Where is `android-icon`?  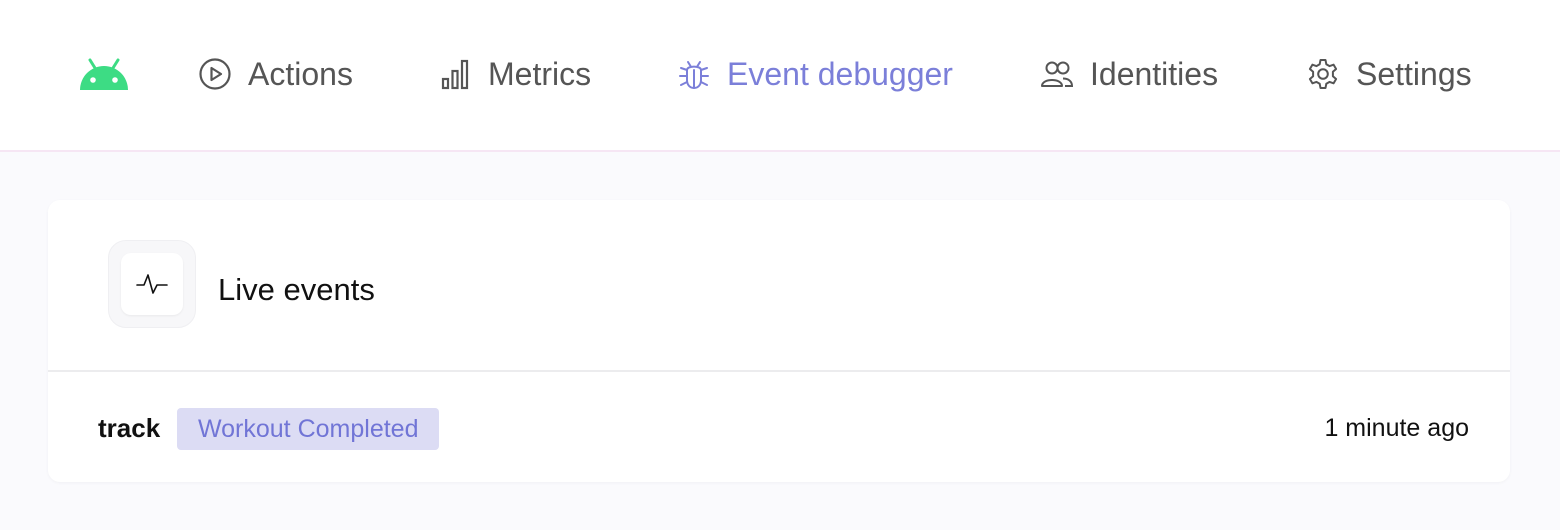
android-icon is located at coordinates (104, 75).